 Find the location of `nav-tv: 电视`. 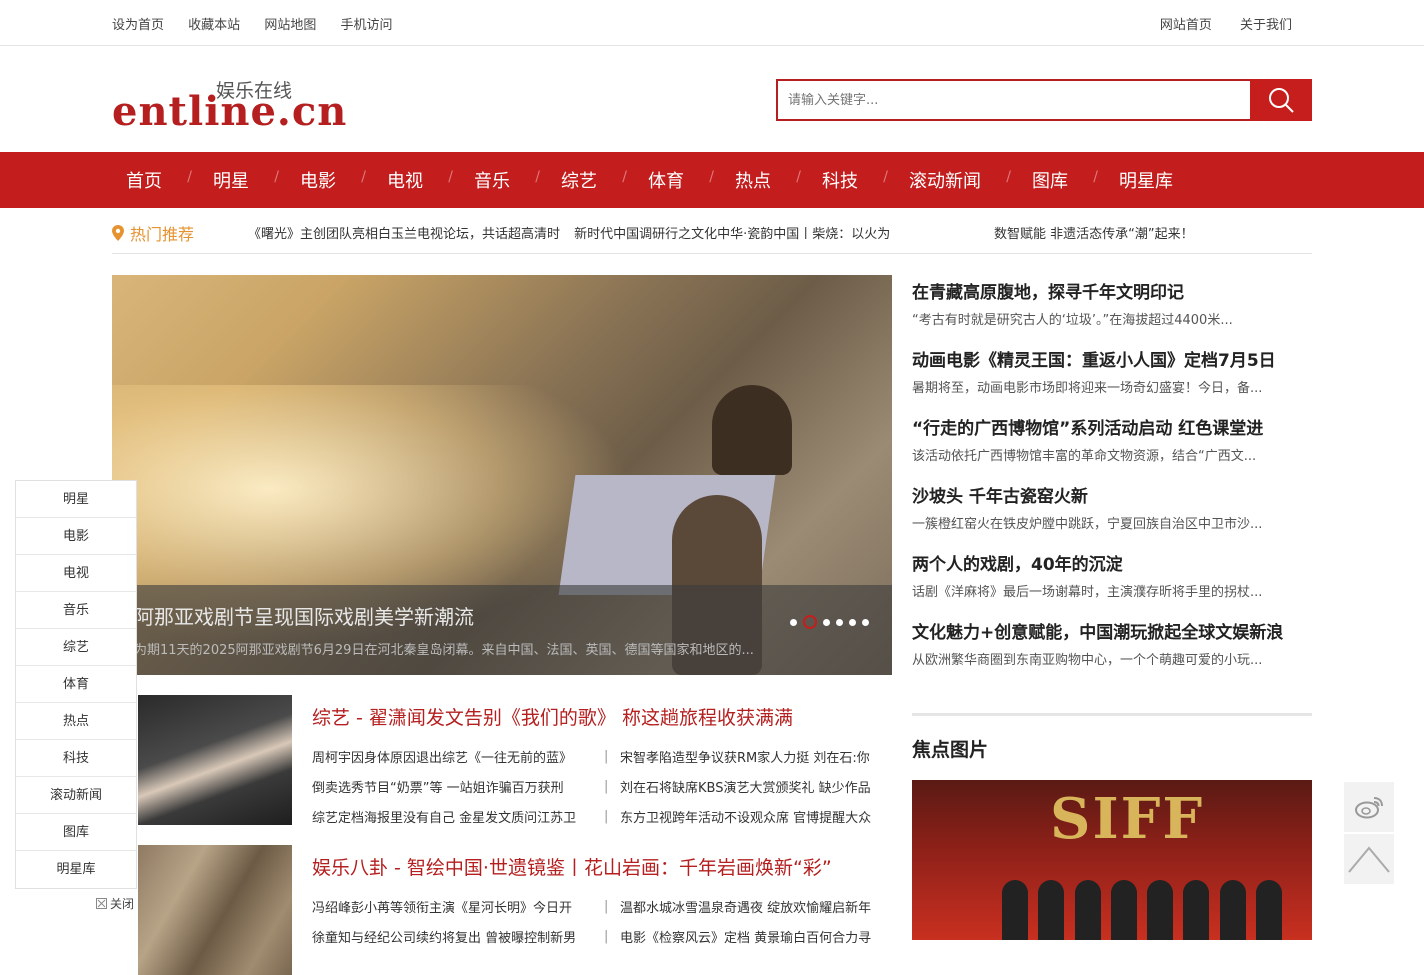

nav-tv: 电视 is located at coordinates (413, 180).